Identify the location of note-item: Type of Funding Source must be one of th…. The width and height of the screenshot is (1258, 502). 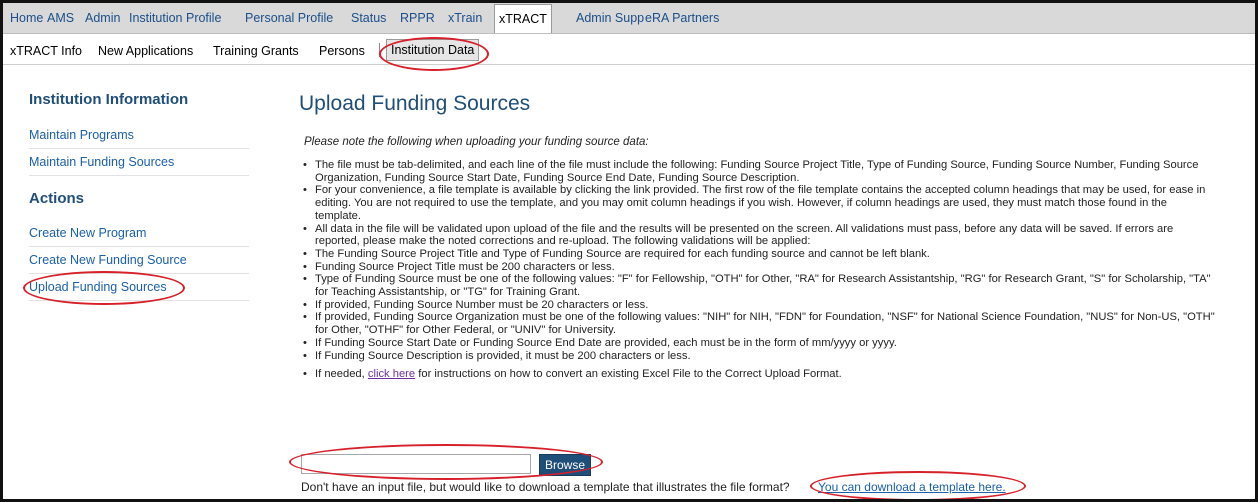
(759, 285).